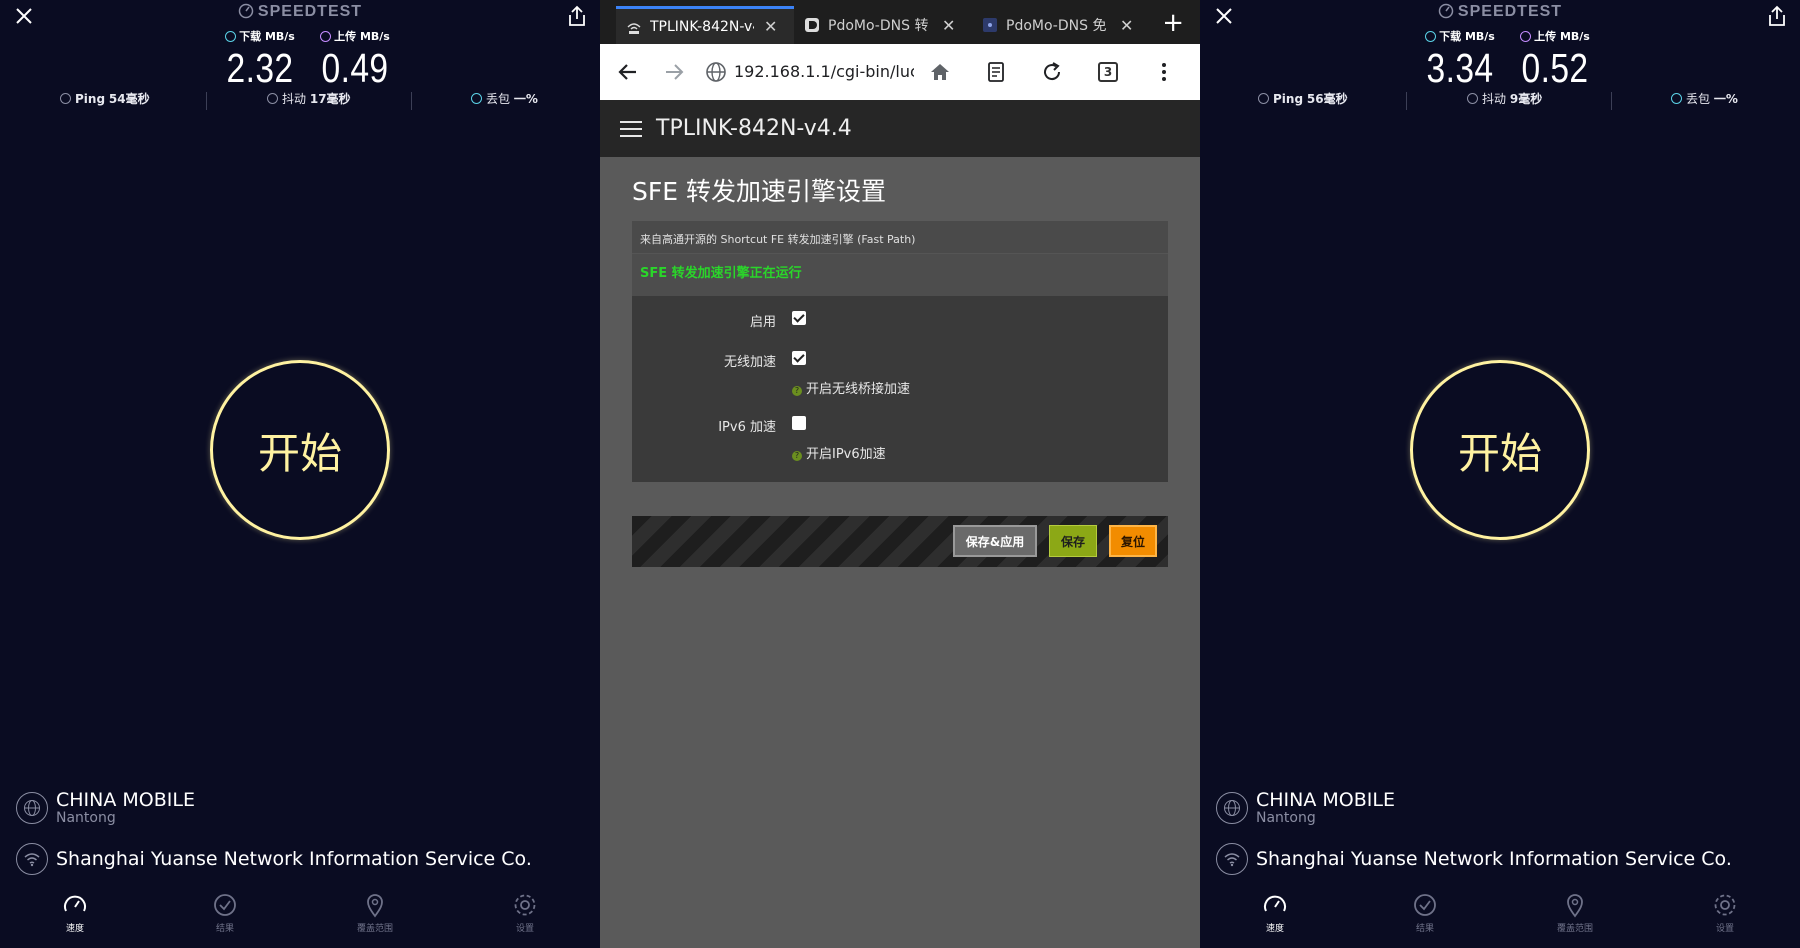 The width and height of the screenshot is (1800, 948). I want to click on wireless-label: 无线加速, so click(749, 362).